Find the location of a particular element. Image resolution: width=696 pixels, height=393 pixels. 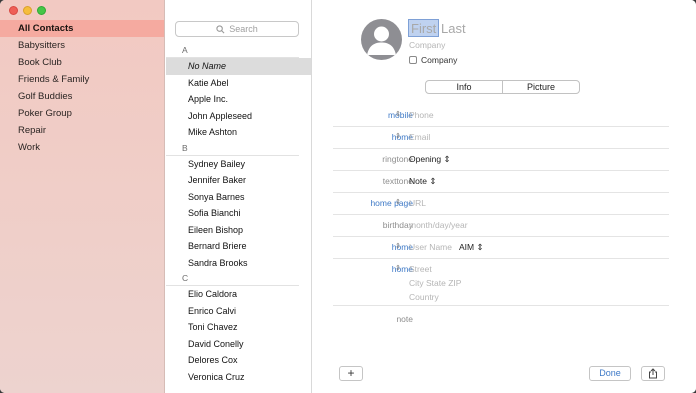

share-button is located at coordinates (653, 373).